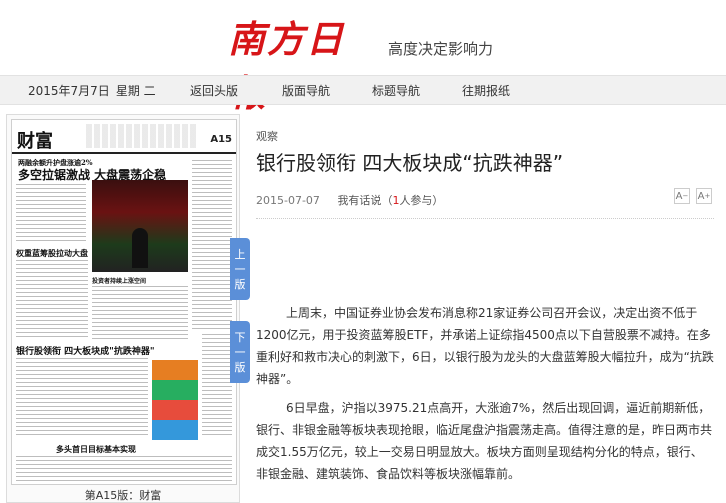  I want to click on article-meta: 2015-07-07 我有话说（1人参与）, so click(349, 200).